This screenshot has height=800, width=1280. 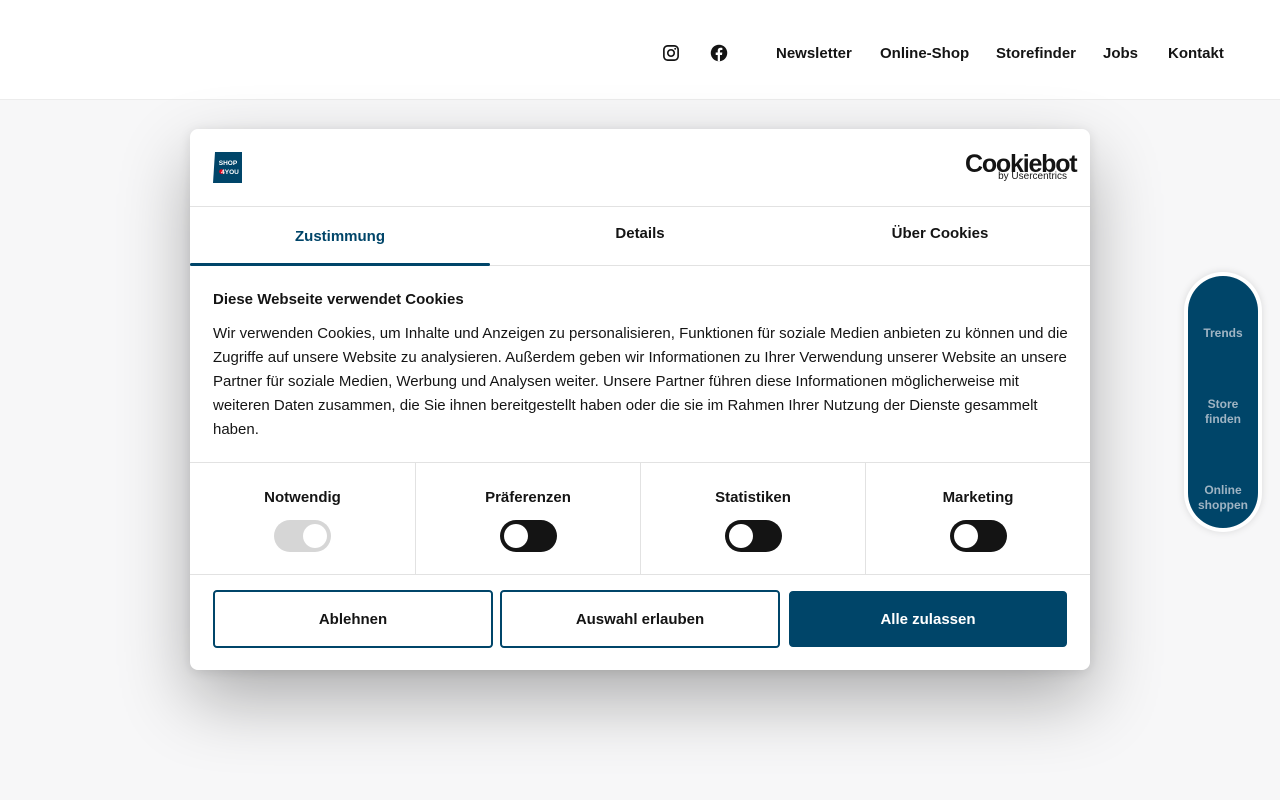 I want to click on toggle-cell-statistiken: Statistiken, so click(x=752, y=519).